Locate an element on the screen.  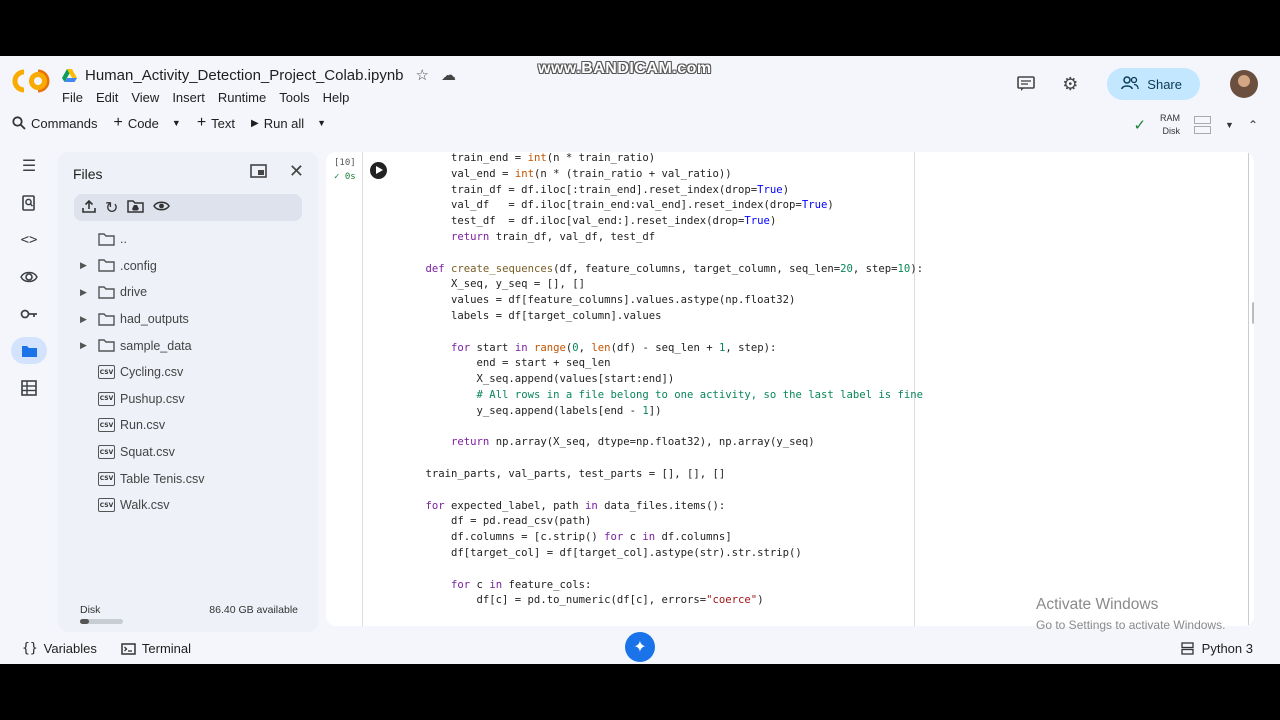
file-tree-label: Pushup.csv is located at coordinates (152, 398).